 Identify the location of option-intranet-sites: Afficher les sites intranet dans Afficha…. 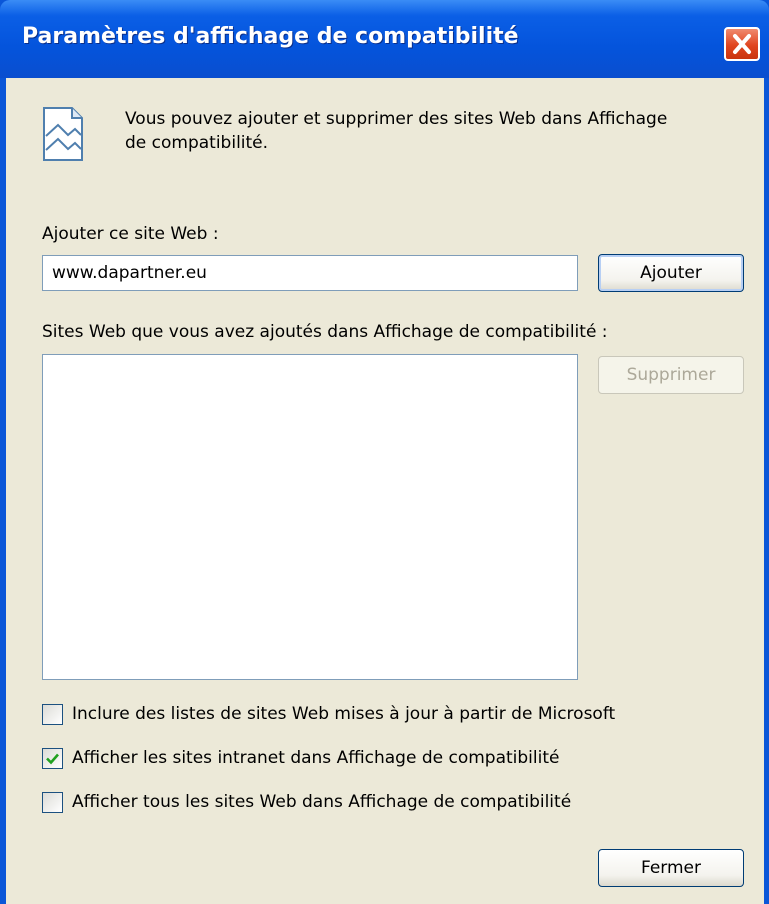
(300, 758).